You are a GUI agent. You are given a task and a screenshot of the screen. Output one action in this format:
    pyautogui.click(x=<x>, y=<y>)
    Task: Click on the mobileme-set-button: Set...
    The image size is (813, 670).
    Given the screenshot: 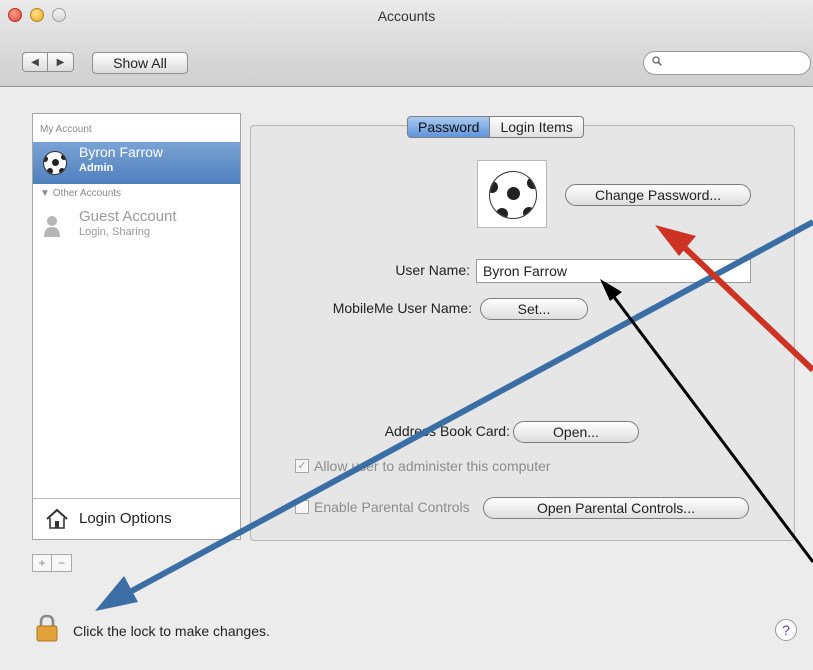 What is the action you would take?
    pyautogui.click(x=534, y=309)
    